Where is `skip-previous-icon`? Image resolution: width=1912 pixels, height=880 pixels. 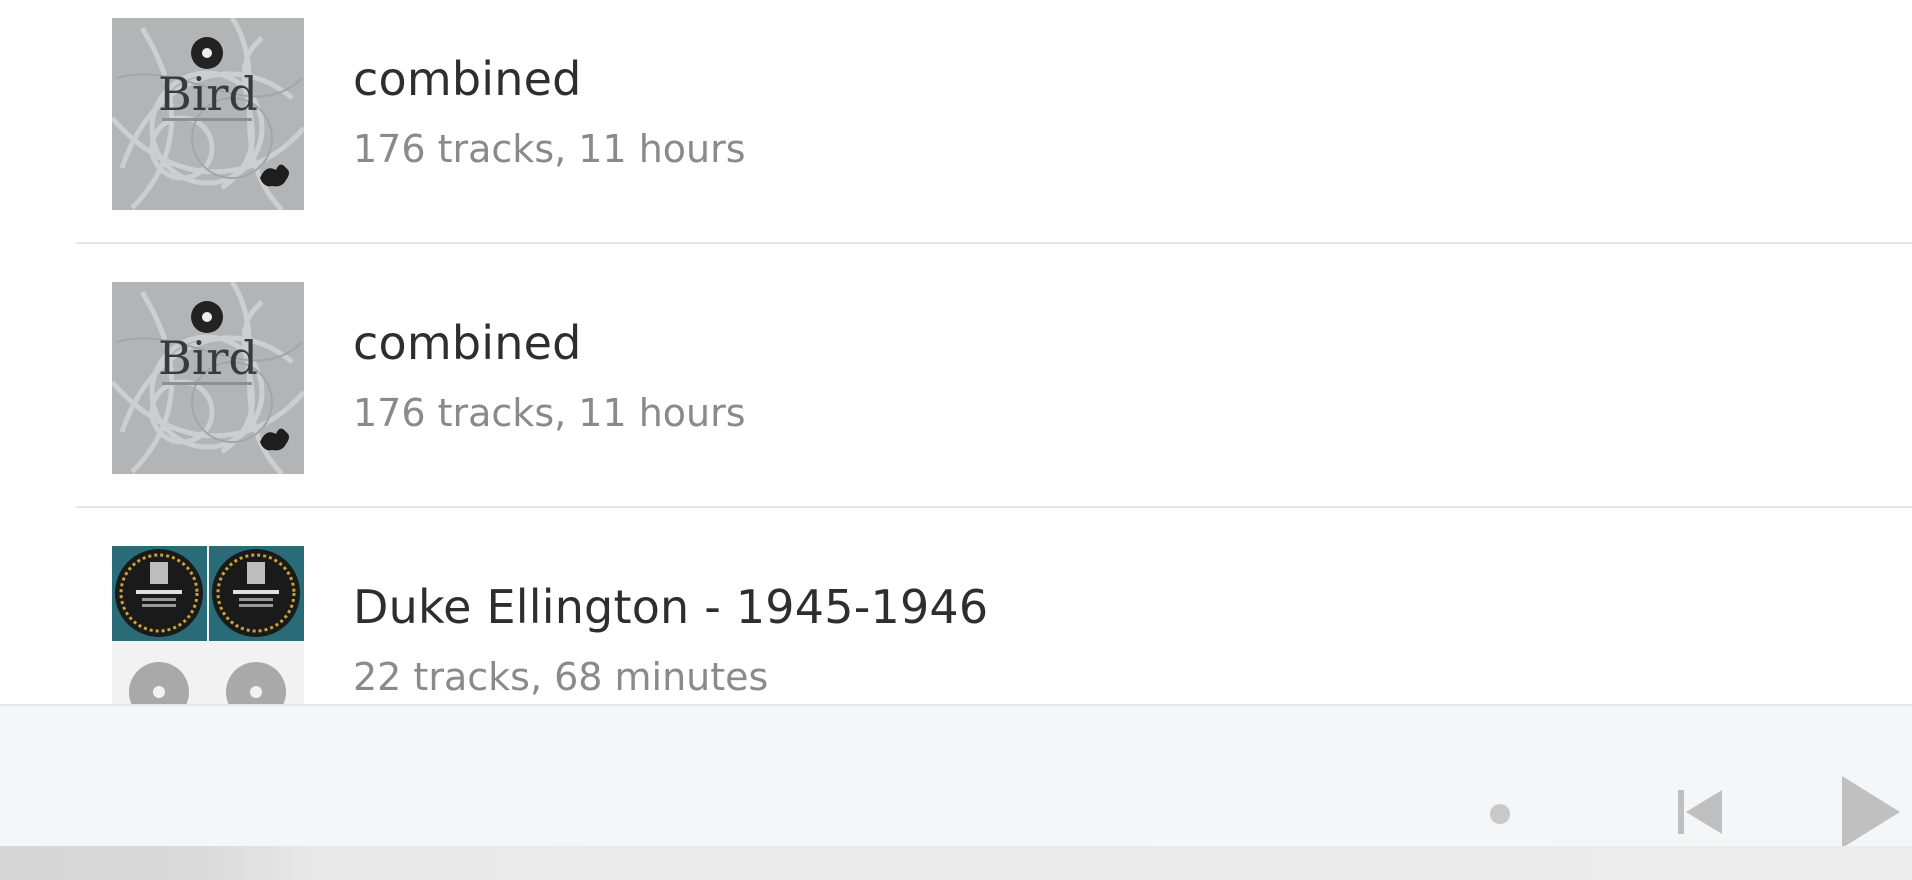
skip-previous-icon is located at coordinates (1700, 812).